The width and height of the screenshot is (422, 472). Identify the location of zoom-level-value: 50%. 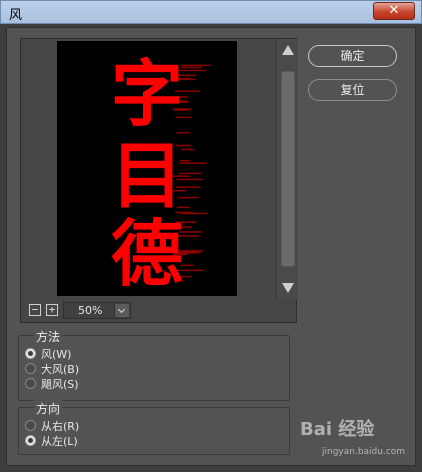
(90, 310).